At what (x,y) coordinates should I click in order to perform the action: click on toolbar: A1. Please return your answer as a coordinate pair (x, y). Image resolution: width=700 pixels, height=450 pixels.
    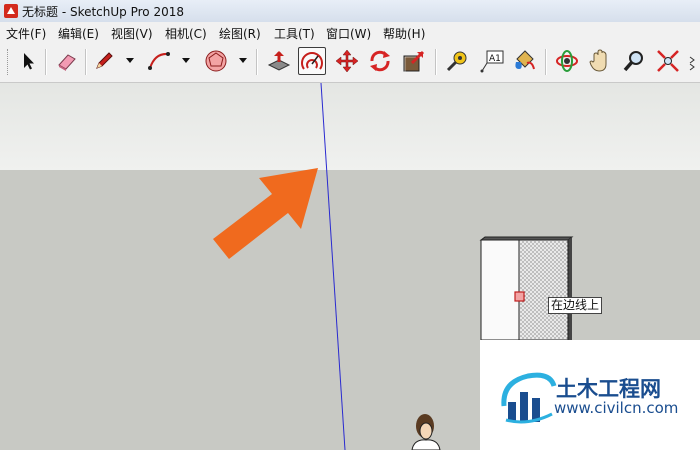
    Looking at the image, I should click on (350, 62).